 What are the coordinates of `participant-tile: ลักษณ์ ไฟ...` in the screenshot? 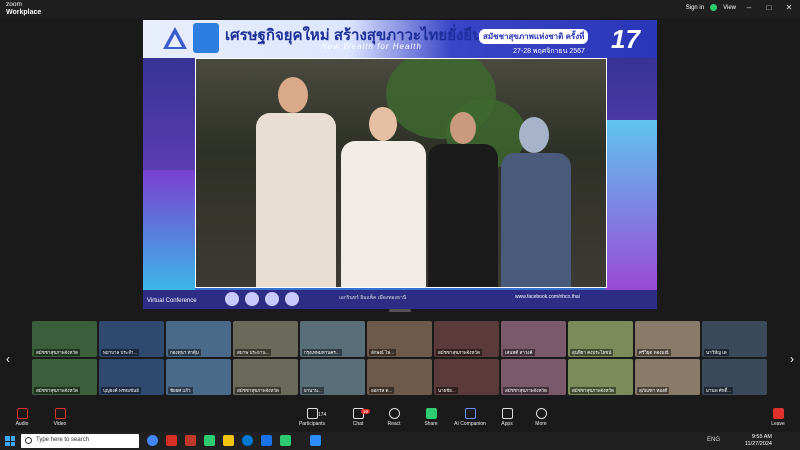 It's located at (399, 339).